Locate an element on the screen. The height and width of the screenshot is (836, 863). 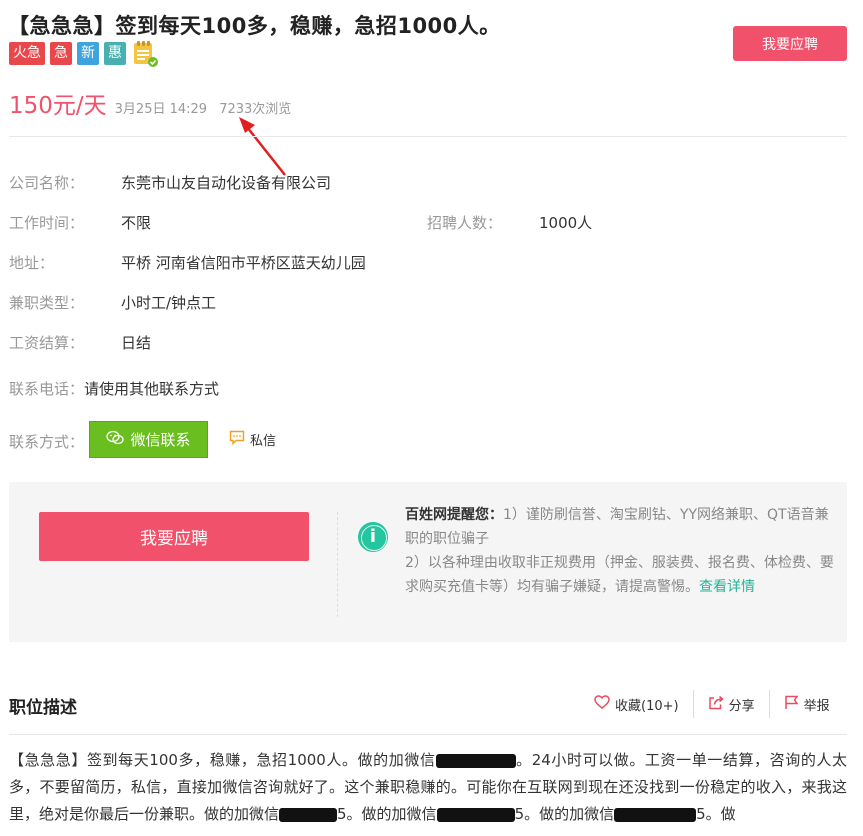
report-button: 举报 is located at coordinates (807, 704).